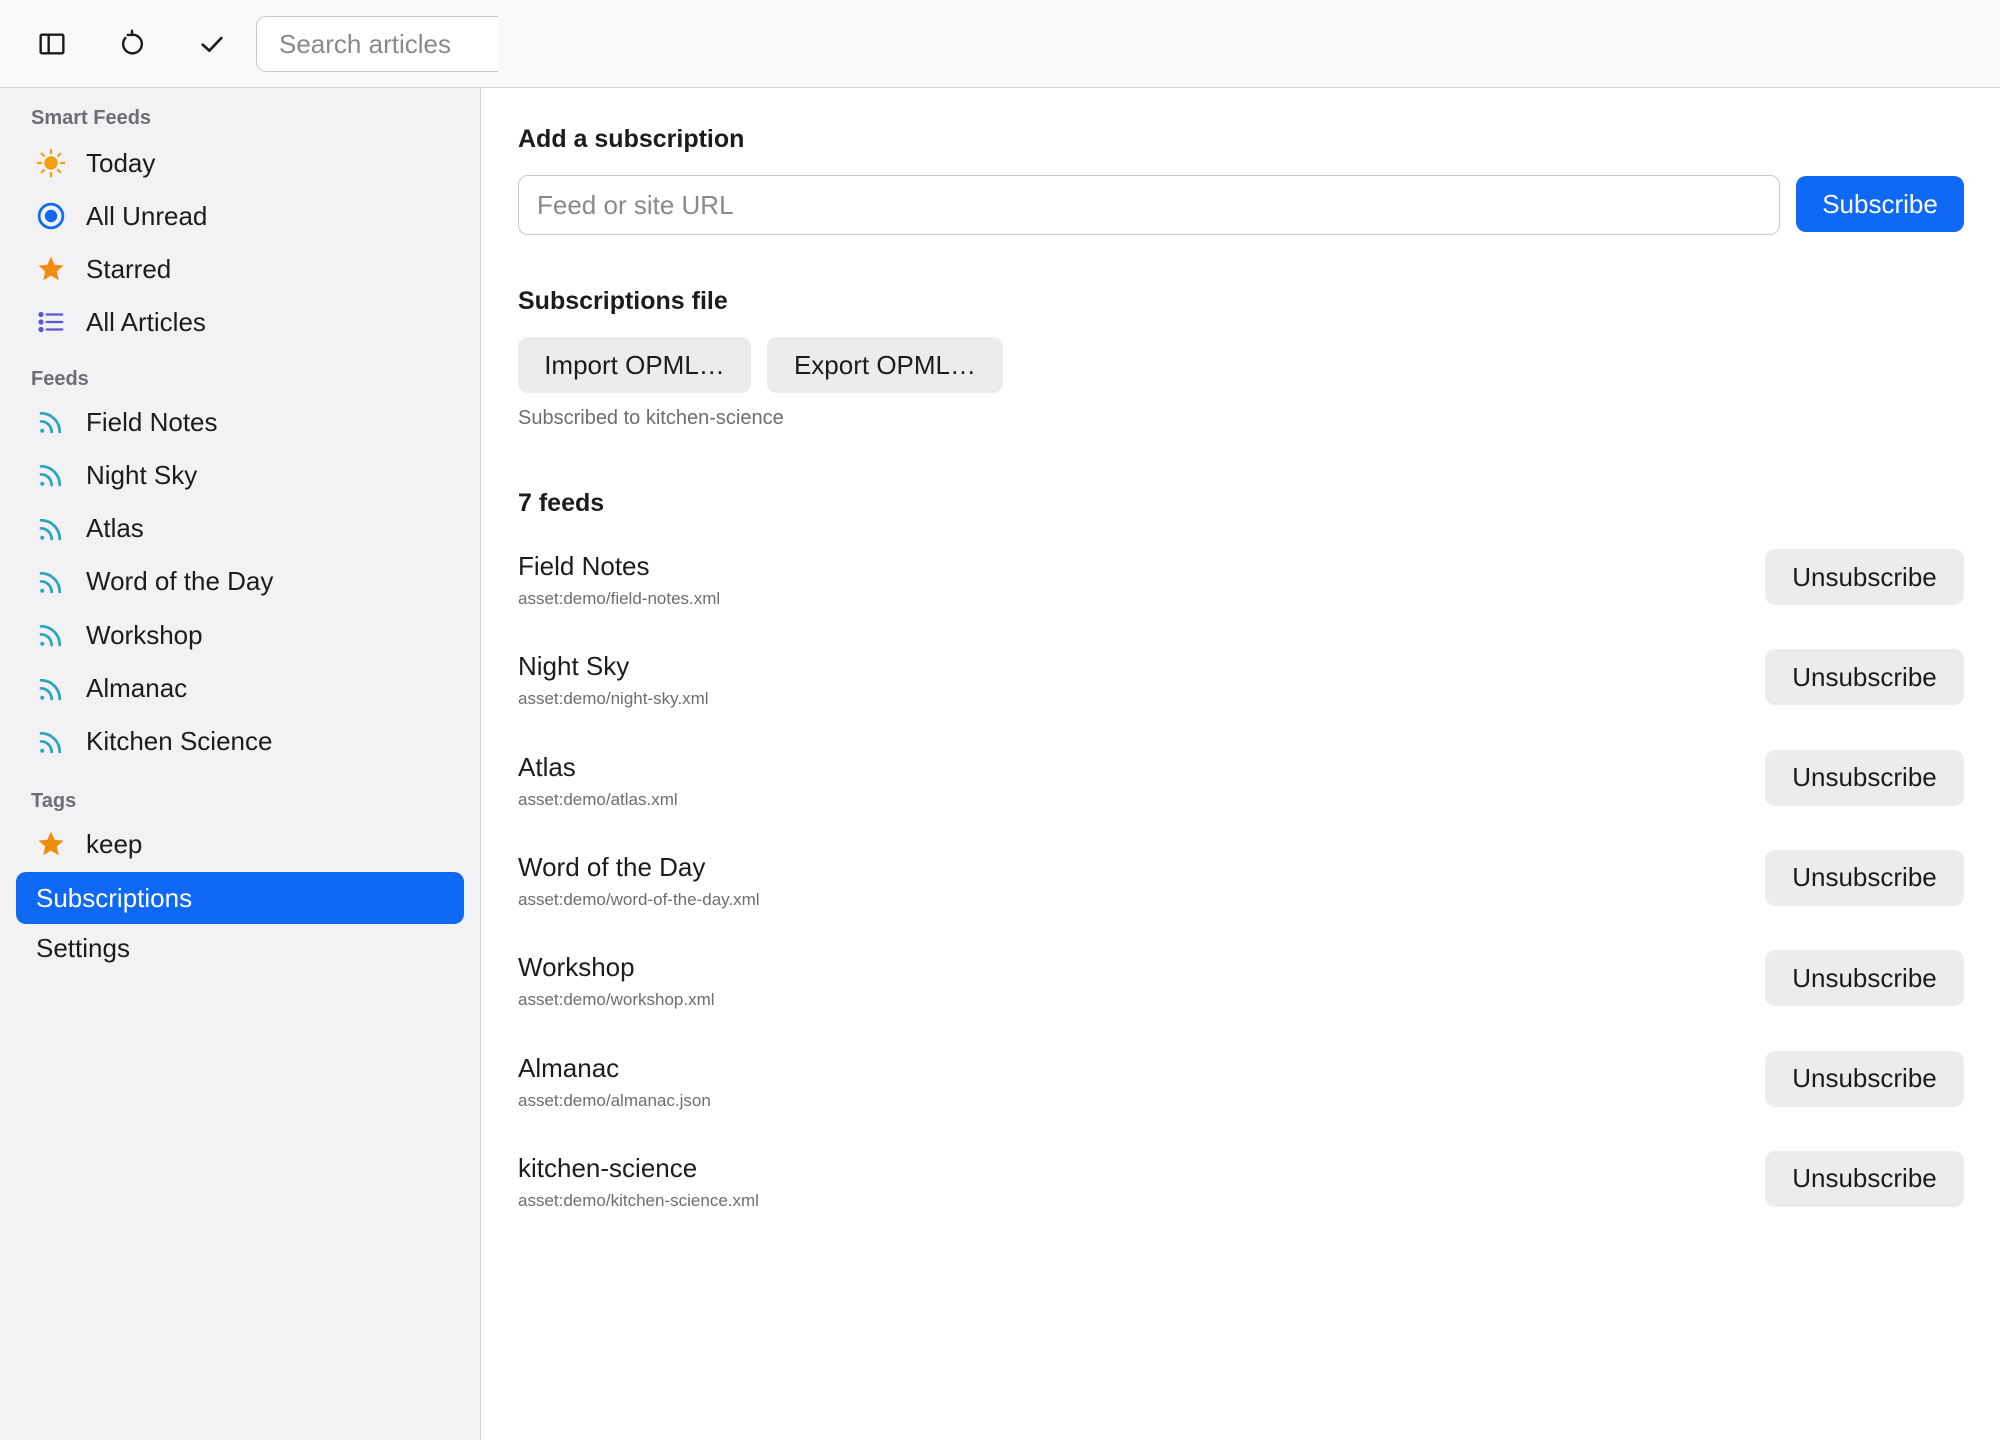  I want to click on section-label-smart-feeds: Smart Feeds, so click(91, 118).